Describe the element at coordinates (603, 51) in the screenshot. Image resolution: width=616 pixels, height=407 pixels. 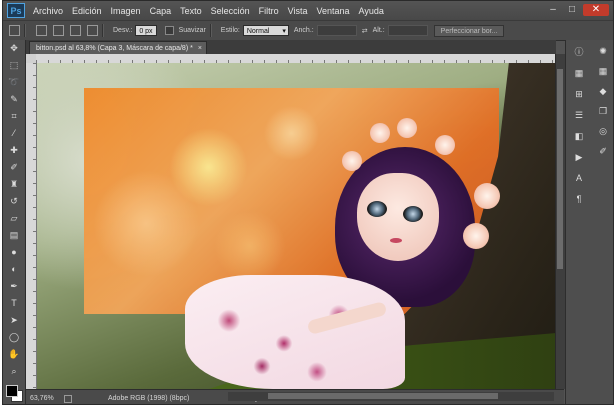
I see `color-panel-icon: ✺` at that location.